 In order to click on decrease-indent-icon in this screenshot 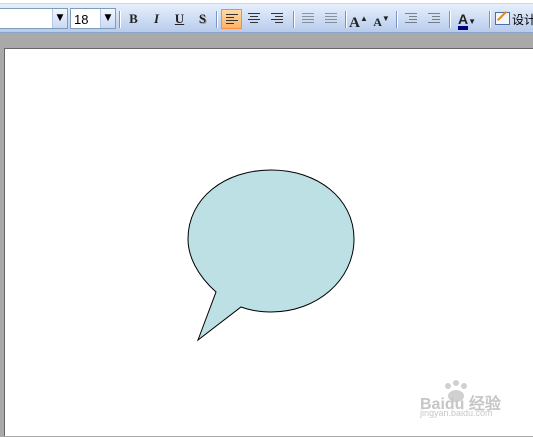, I will do `click(411, 18)`.